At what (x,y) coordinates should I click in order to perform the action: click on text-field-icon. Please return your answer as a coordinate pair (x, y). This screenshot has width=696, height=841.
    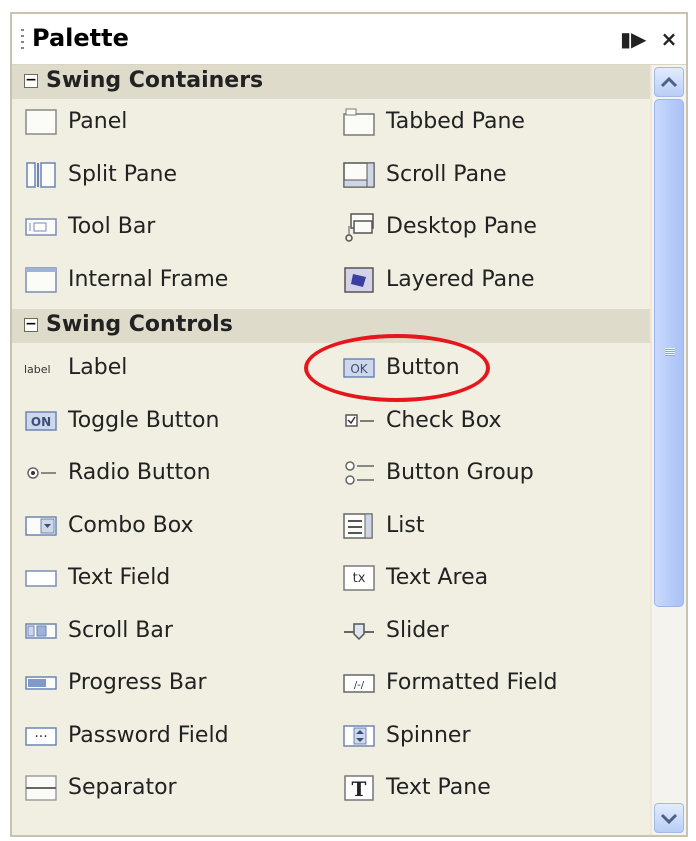
    Looking at the image, I should click on (41, 578).